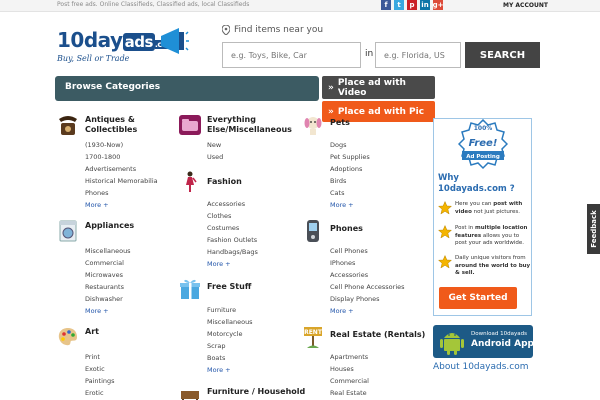  What do you see at coordinates (349, 393) in the screenshot?
I see `list-item: Real Estate` at bounding box center [349, 393].